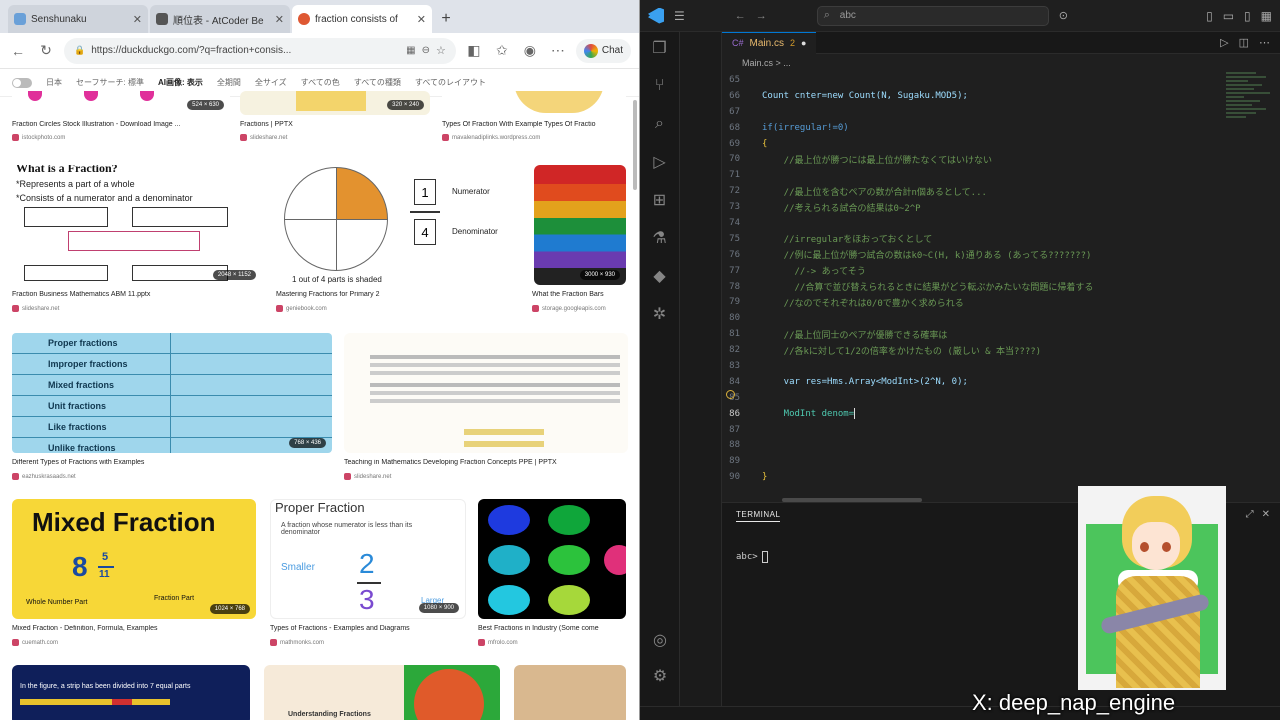 The width and height of the screenshot is (1280, 720). I want to click on image-result: Understanding Fractions, so click(382, 692).